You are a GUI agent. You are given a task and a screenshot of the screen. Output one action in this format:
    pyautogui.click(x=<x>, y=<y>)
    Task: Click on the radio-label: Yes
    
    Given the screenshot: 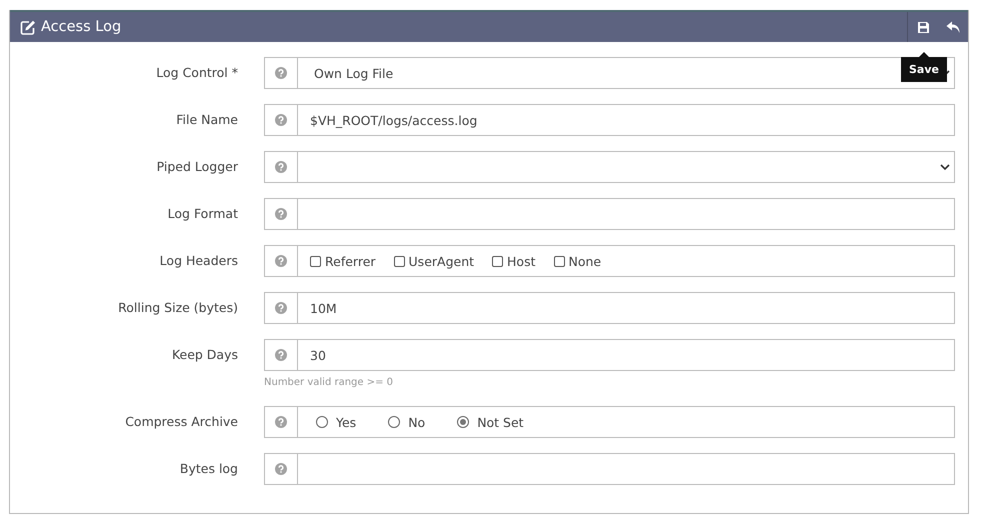 What is the action you would take?
    pyautogui.click(x=346, y=422)
    